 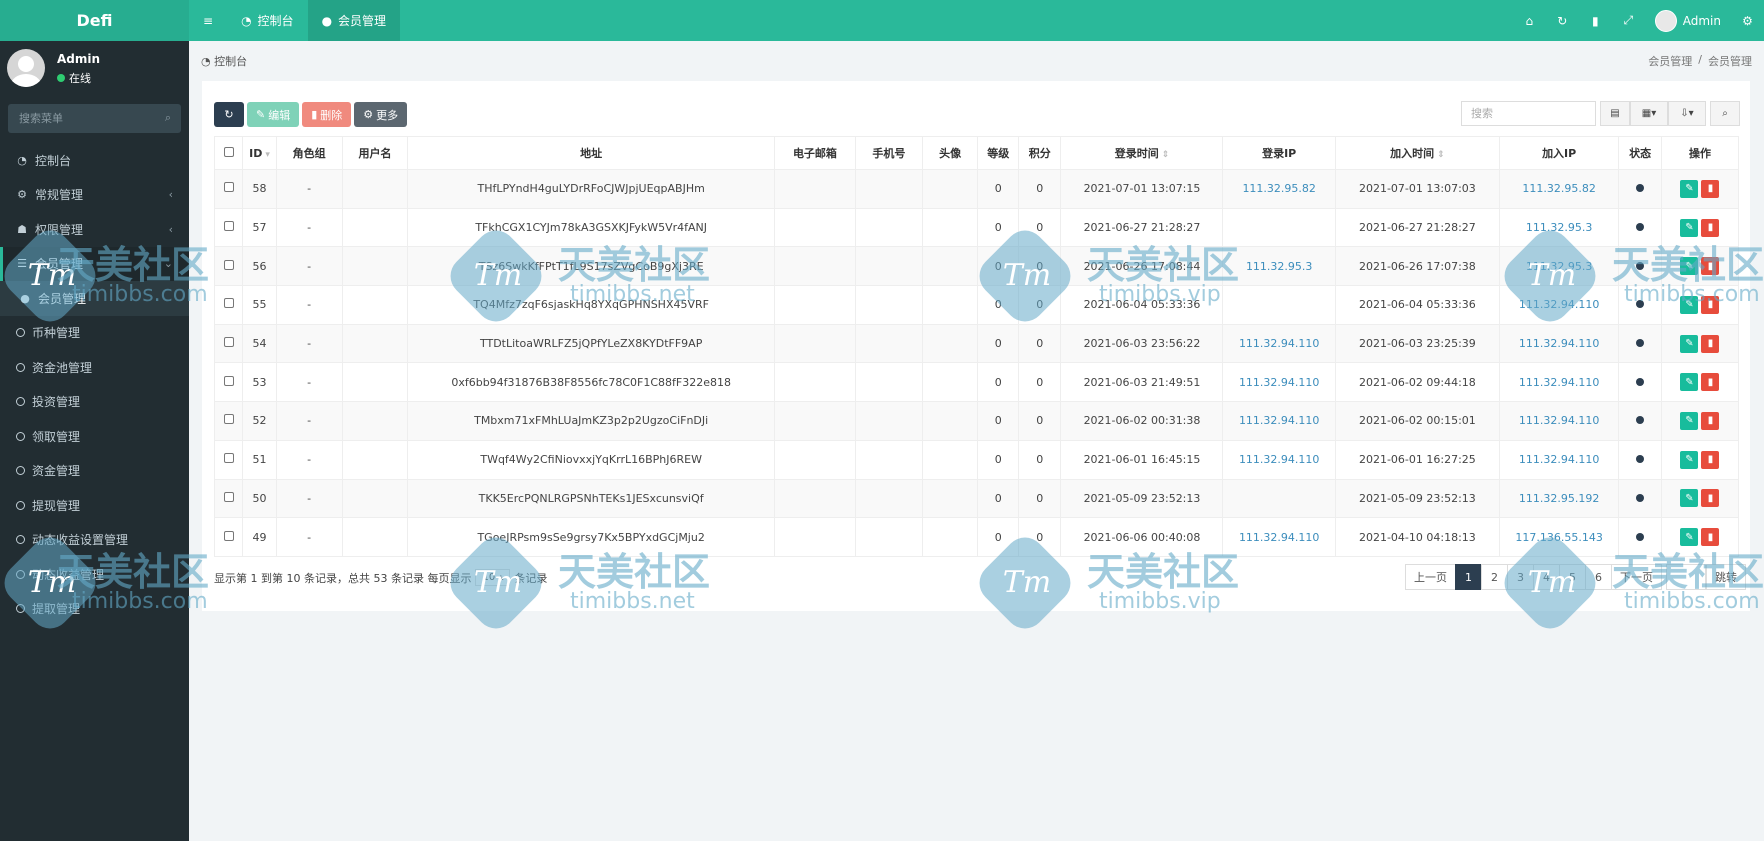 I want to click on columns-button: ▦▾, so click(x=1649, y=113).